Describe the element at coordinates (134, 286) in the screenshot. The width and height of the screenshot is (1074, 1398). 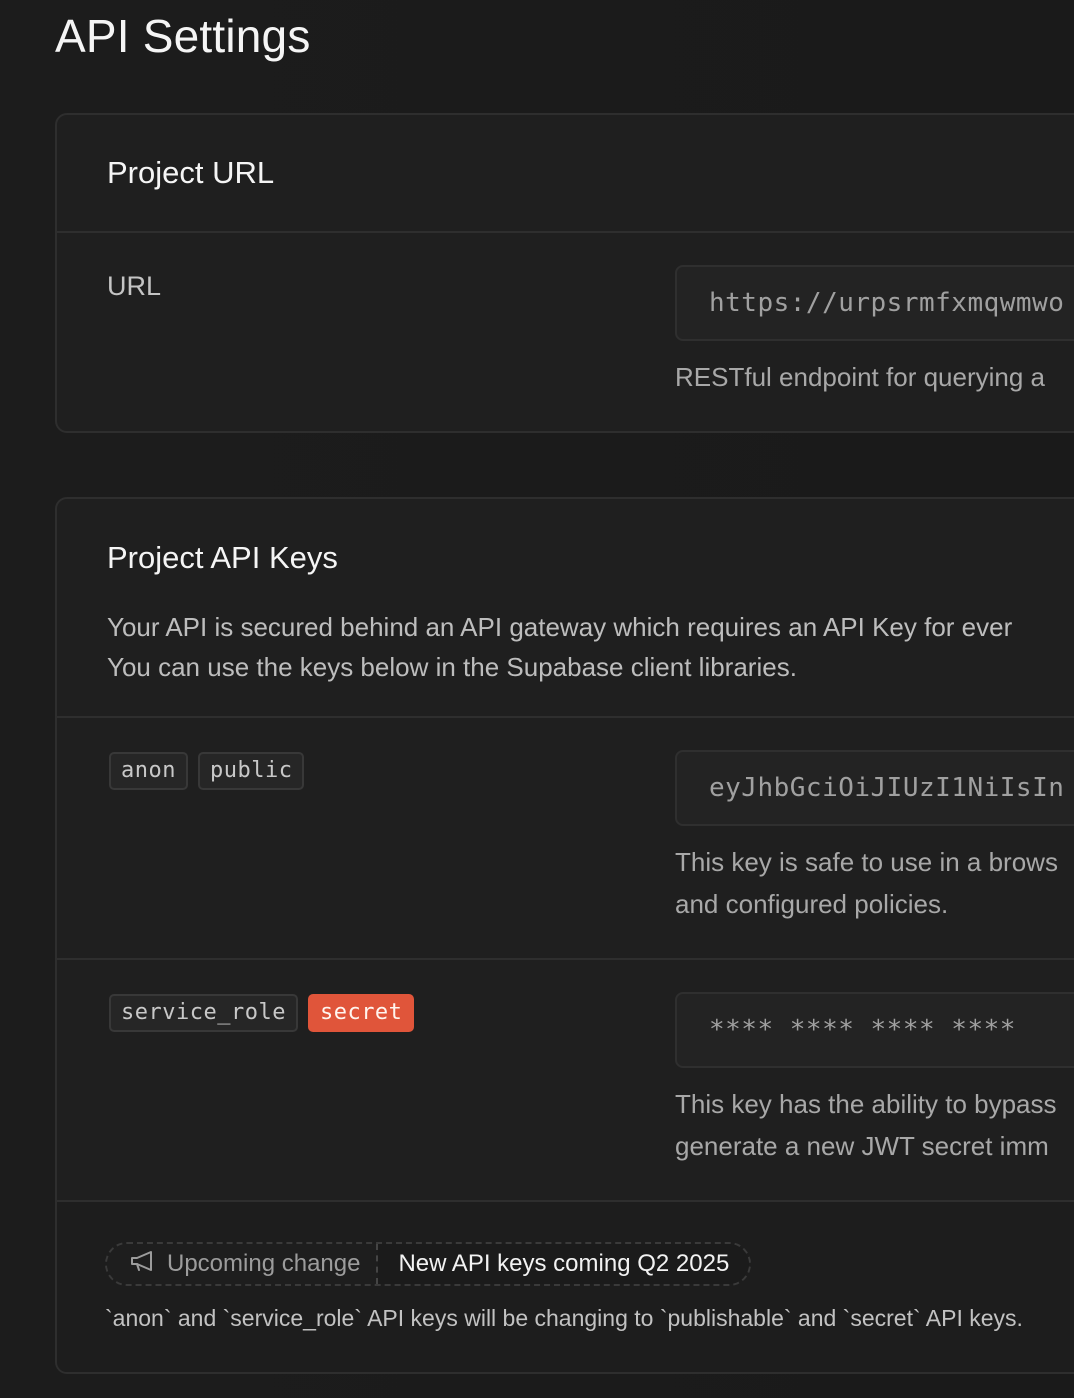
I see `url-label: URL` at that location.